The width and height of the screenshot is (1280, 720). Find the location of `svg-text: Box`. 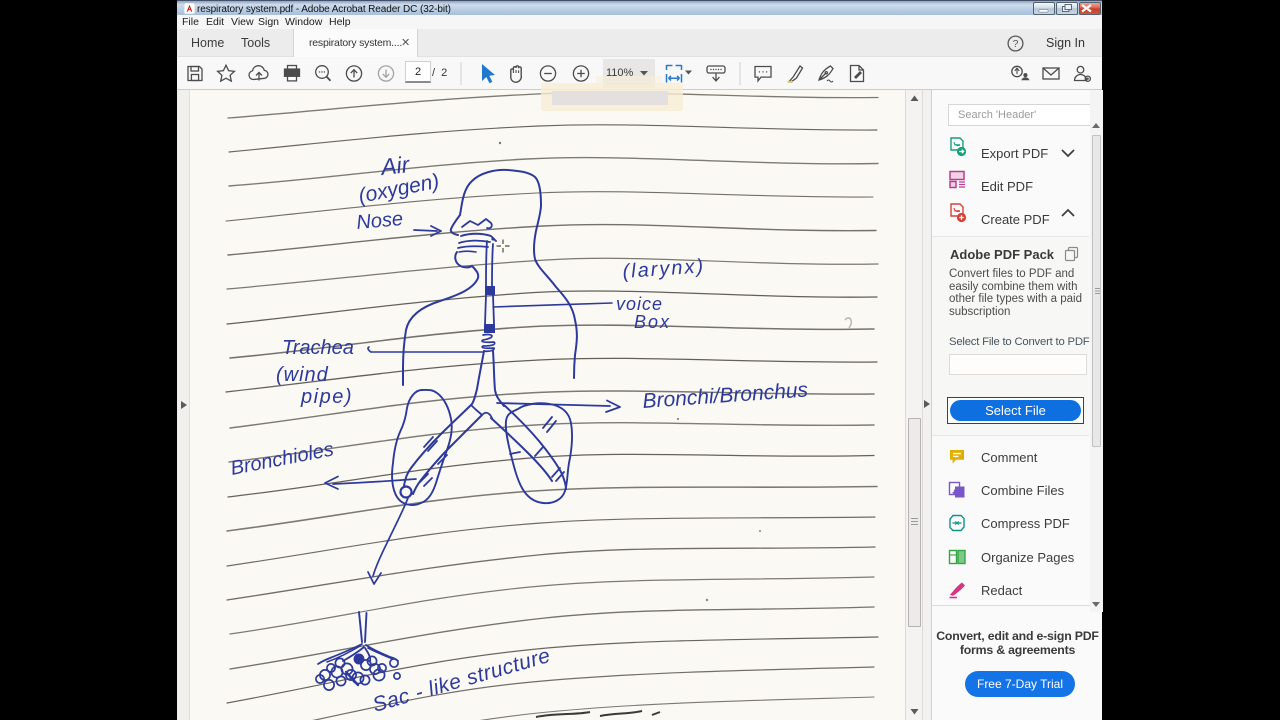

svg-text: Box is located at coordinates (652, 322).